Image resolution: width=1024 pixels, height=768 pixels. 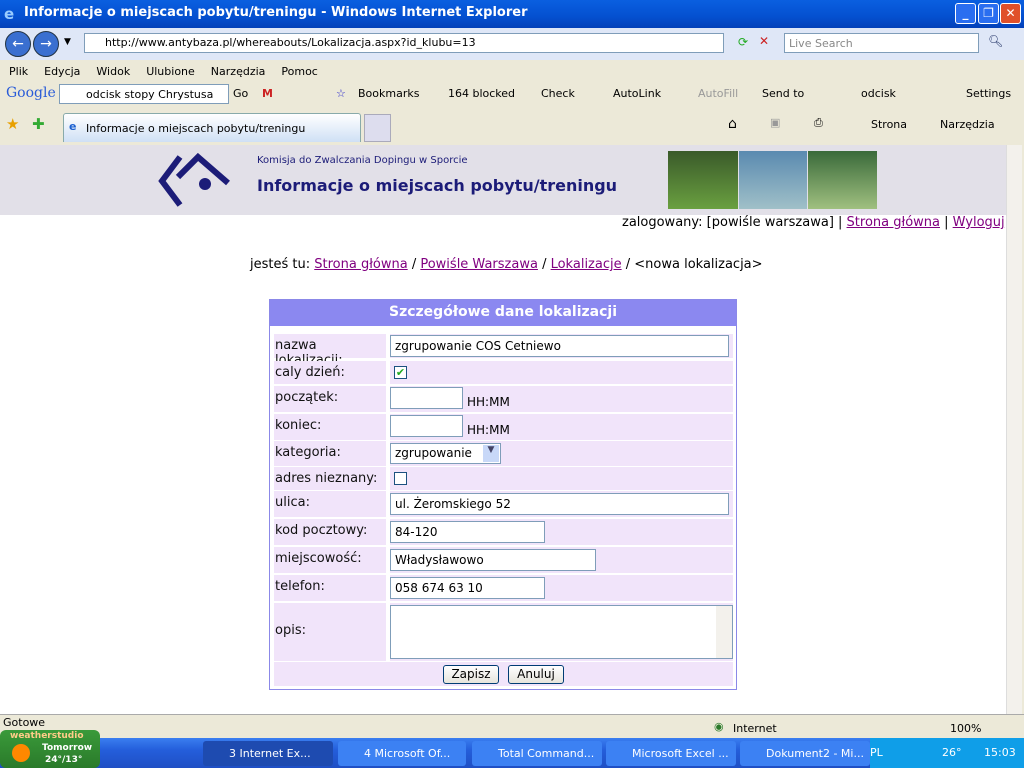 I want to click on start-hint: HH:MM, so click(x=488, y=402).